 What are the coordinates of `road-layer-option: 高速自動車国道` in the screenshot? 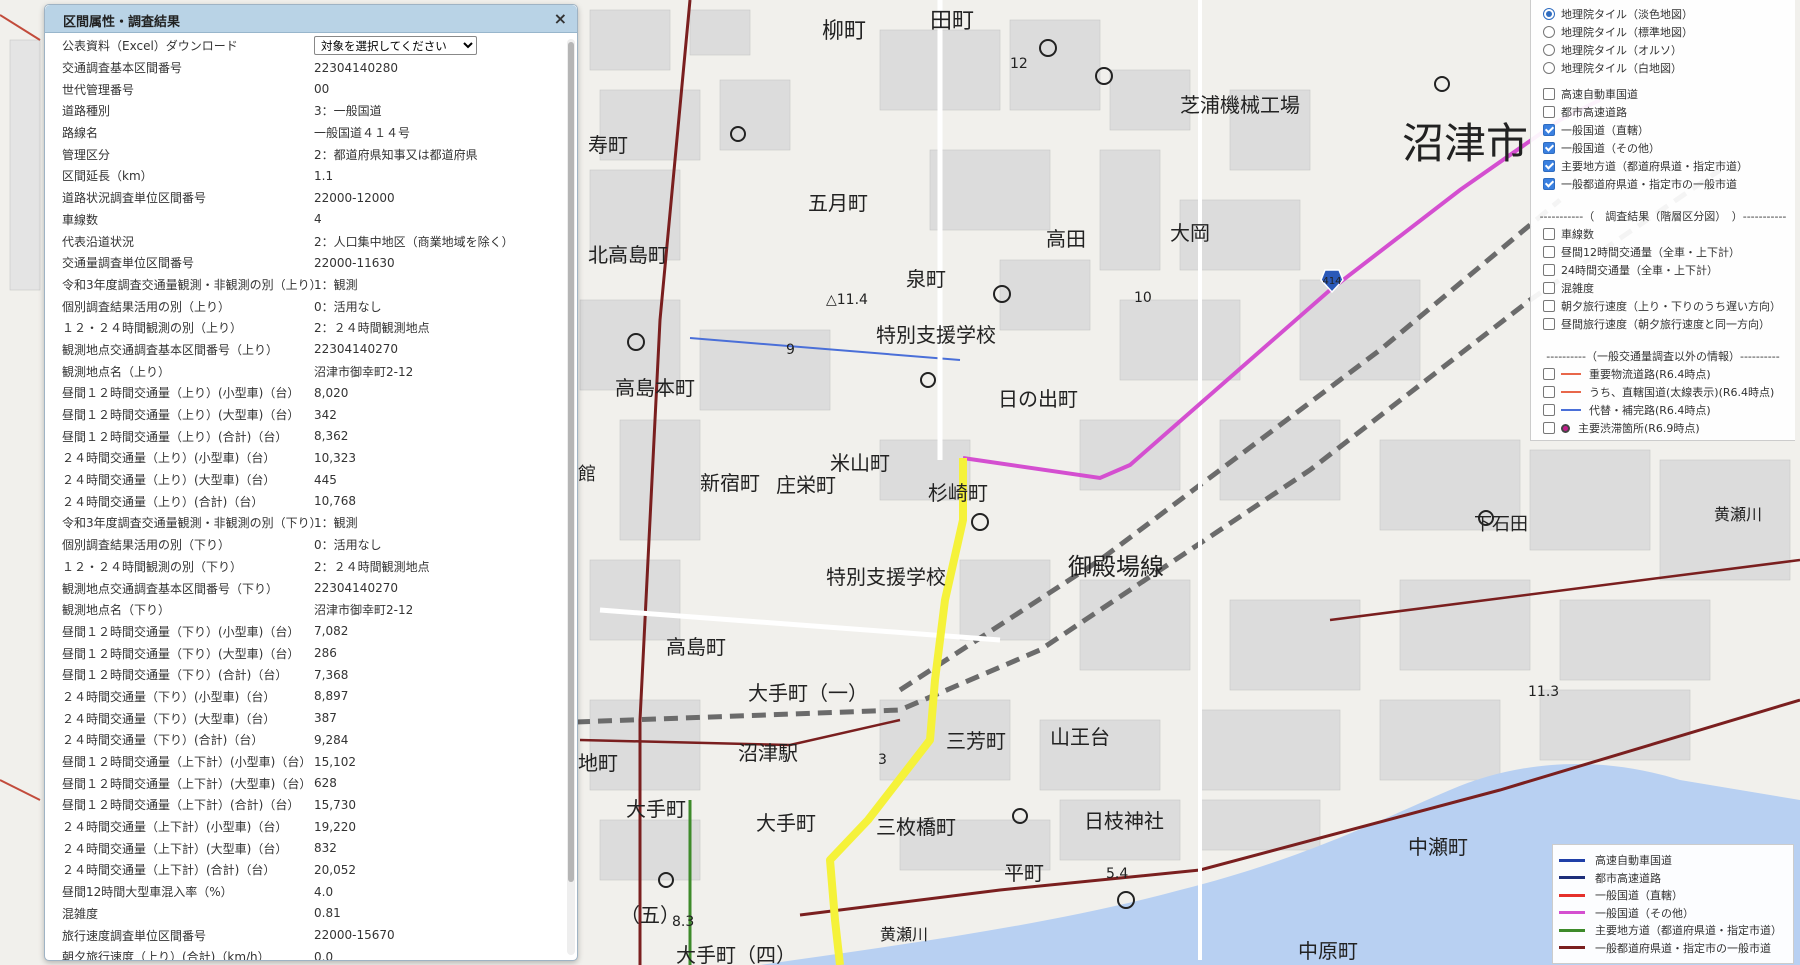 It's located at (1590, 94).